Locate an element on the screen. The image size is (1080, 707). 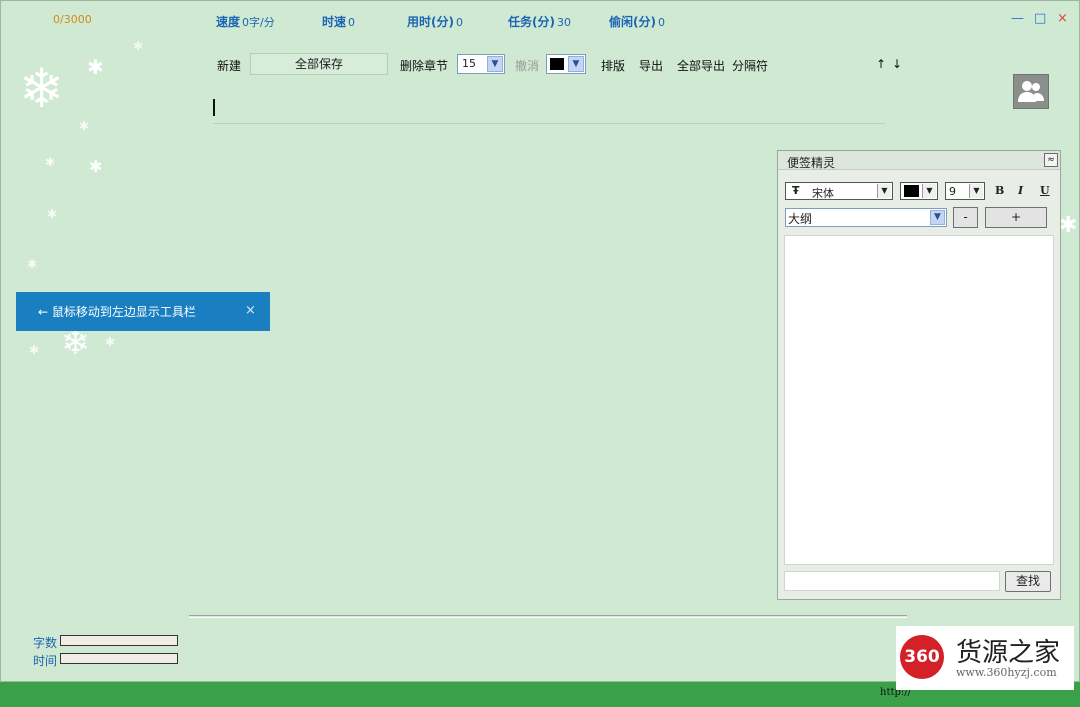
italic-button: I is located at coordinates (1020, 190).